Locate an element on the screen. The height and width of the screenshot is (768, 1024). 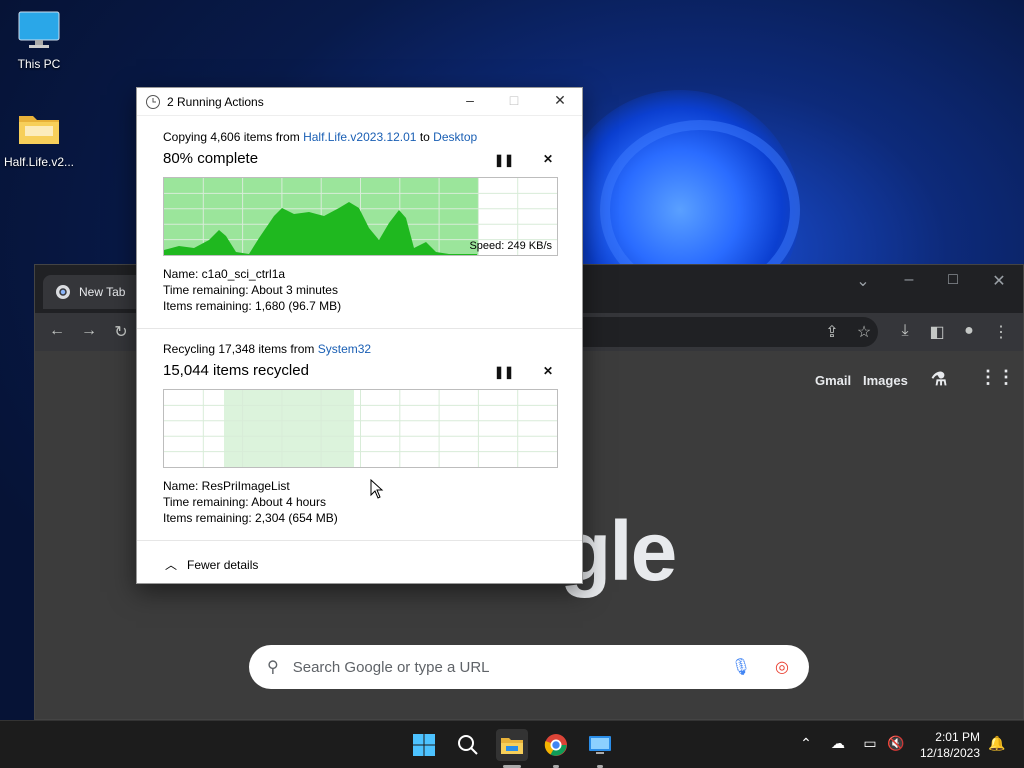
start-button is located at coordinates (424, 745).